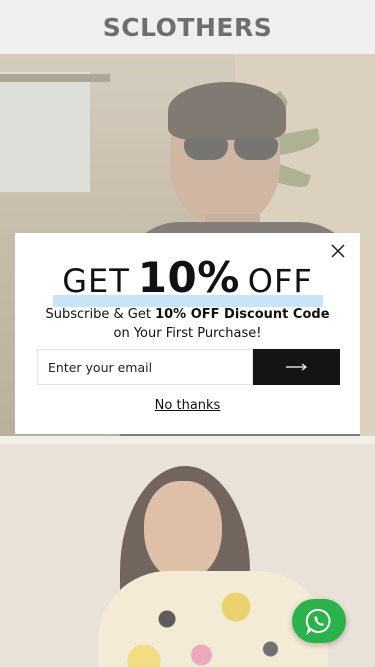 The width and height of the screenshot is (375, 667). What do you see at coordinates (100, 314) in the screenshot?
I see `subtitle-prefix: Subscribe & Get` at bounding box center [100, 314].